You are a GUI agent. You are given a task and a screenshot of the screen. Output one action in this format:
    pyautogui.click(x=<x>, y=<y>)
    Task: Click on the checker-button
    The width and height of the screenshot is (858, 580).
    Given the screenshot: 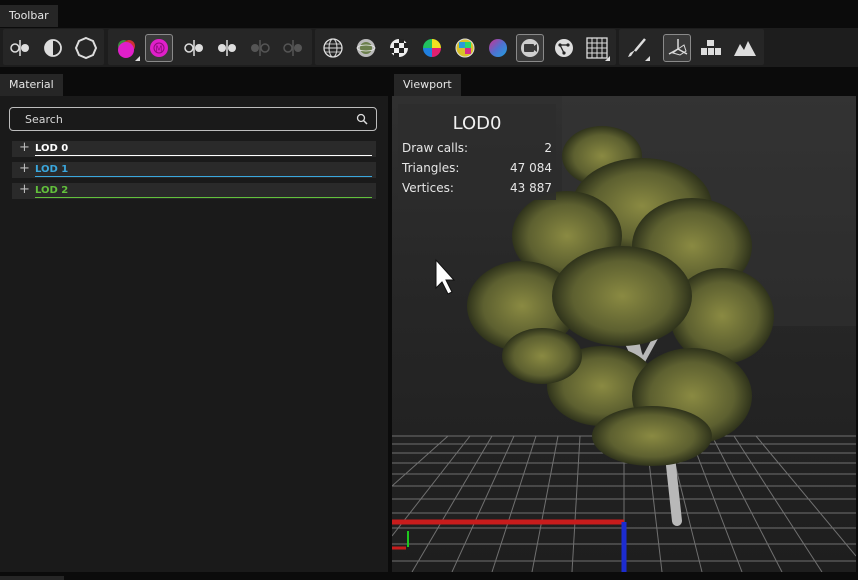 What is the action you would take?
    pyautogui.click(x=399, y=48)
    